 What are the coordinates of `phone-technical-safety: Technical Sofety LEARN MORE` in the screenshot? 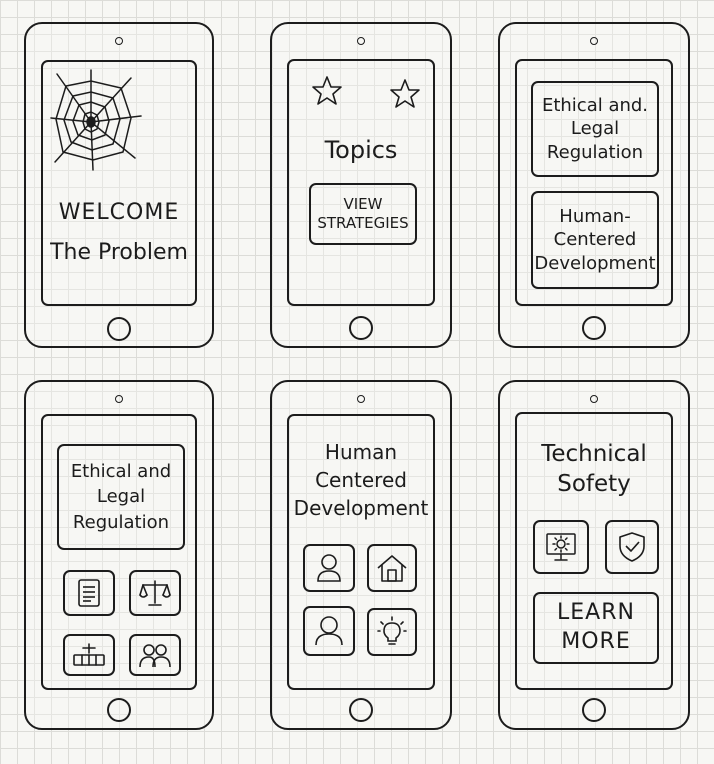 It's located at (594, 555).